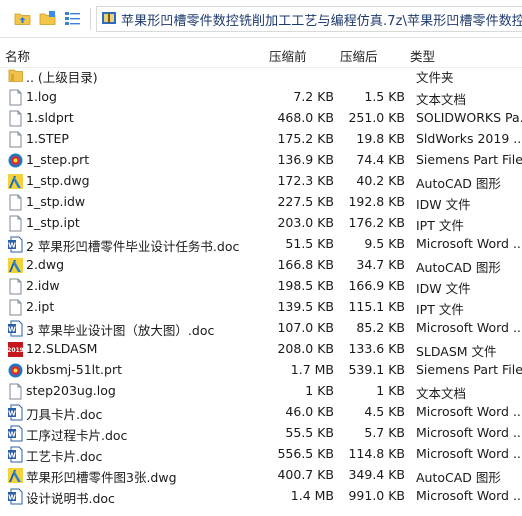  I want to click on file-size: 556.5 KB, so click(305, 453).